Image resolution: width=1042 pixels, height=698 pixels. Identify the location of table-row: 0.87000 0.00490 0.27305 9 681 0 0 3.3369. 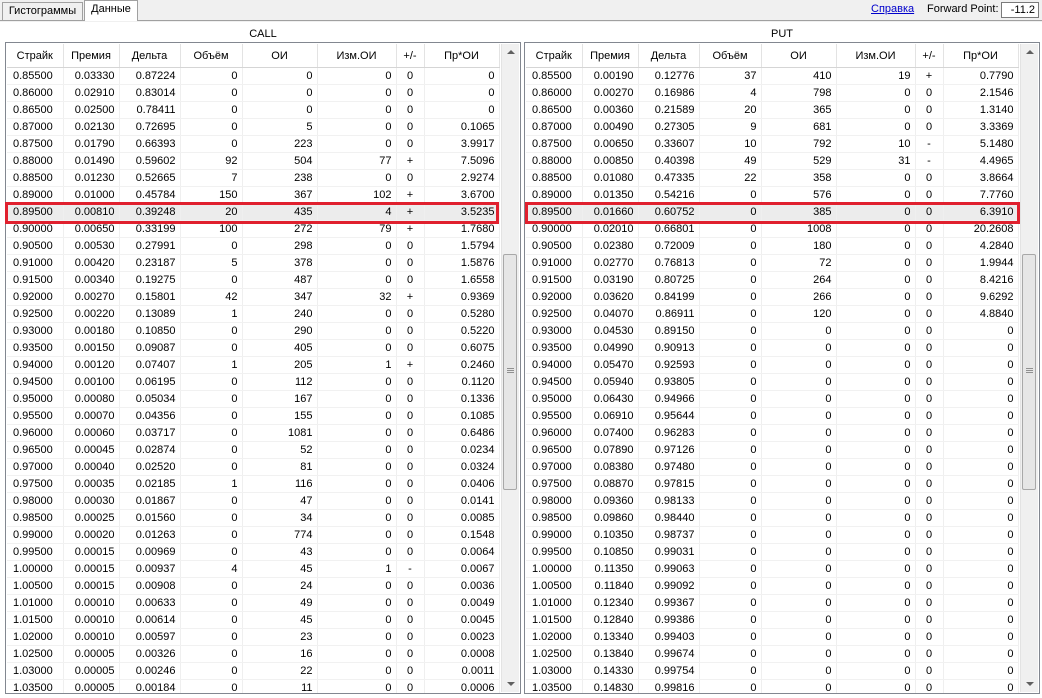
(772, 127).